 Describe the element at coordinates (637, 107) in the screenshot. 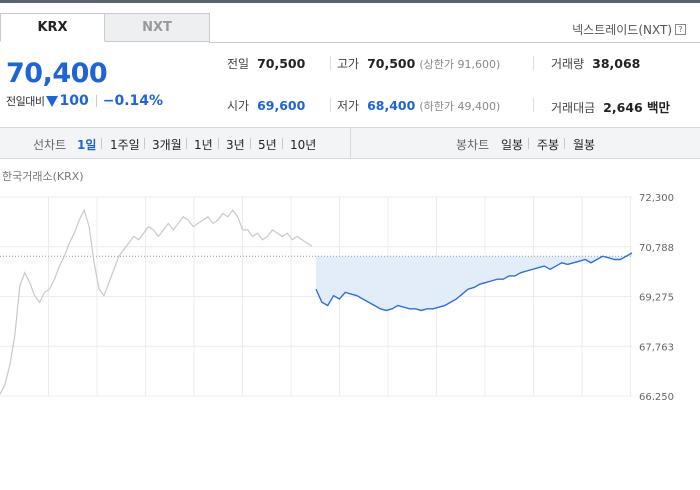

I see `stat-value: 2,646 백만` at that location.